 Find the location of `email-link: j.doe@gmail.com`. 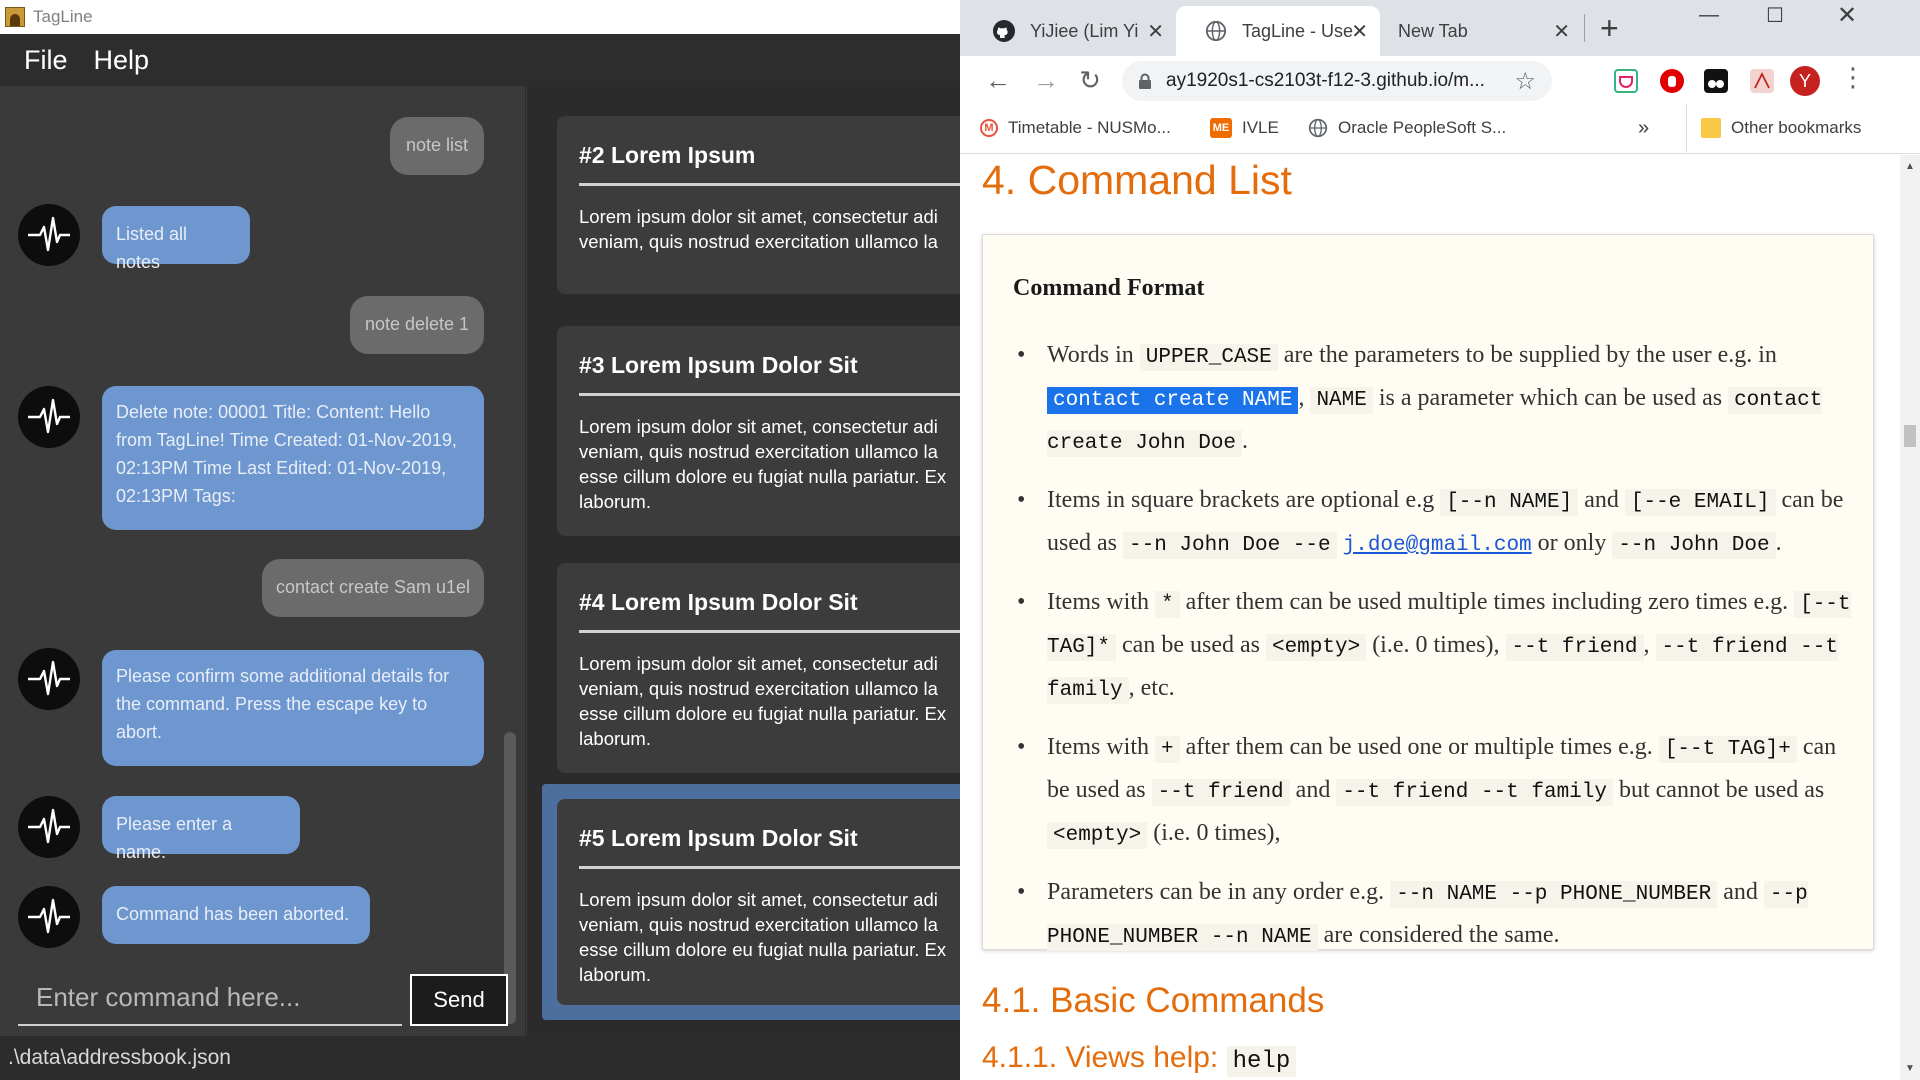

email-link: j.doe@gmail.com is located at coordinates (1437, 545).